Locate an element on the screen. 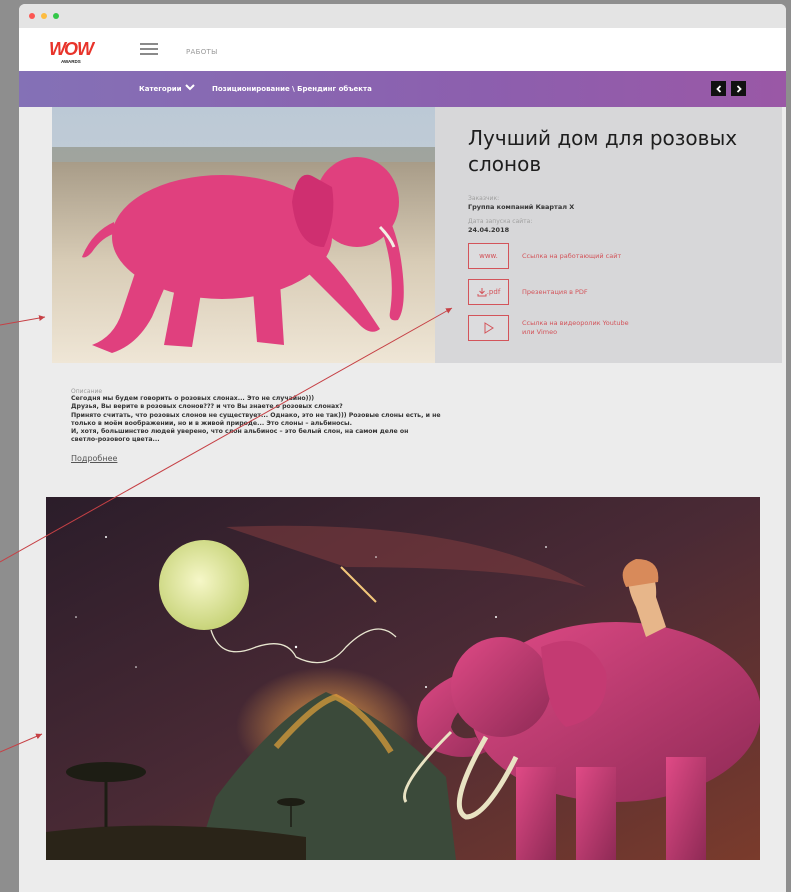  pink-elephant-photo is located at coordinates (243, 235).